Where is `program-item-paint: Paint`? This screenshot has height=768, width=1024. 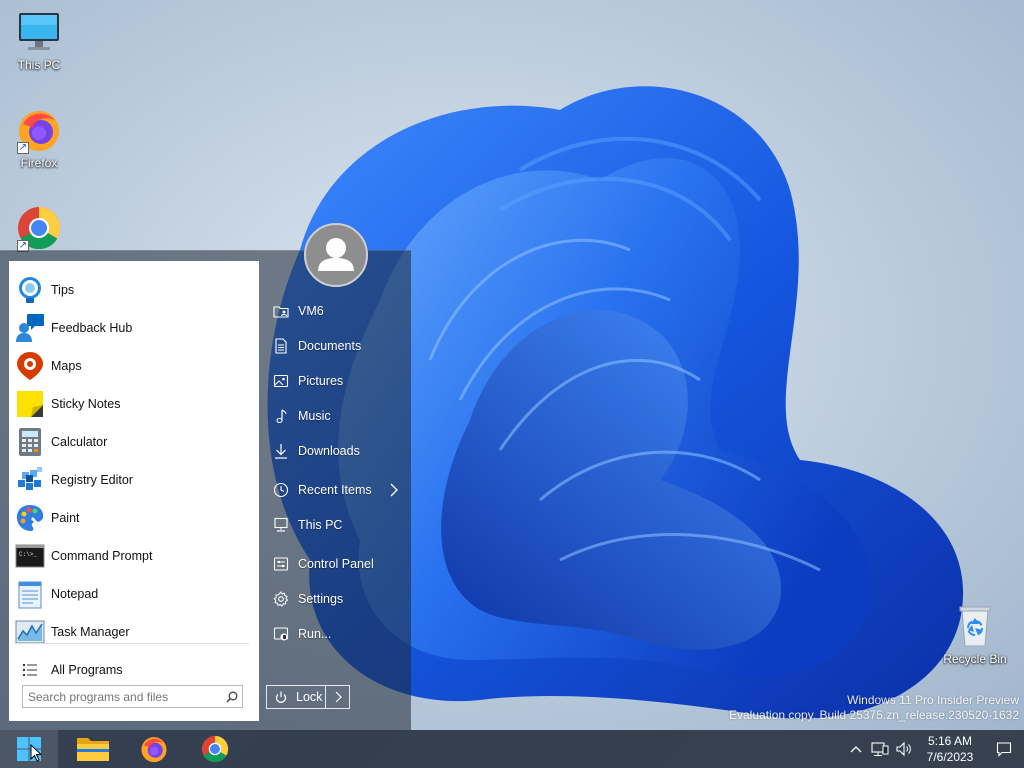 program-item-paint: Paint is located at coordinates (134, 518).